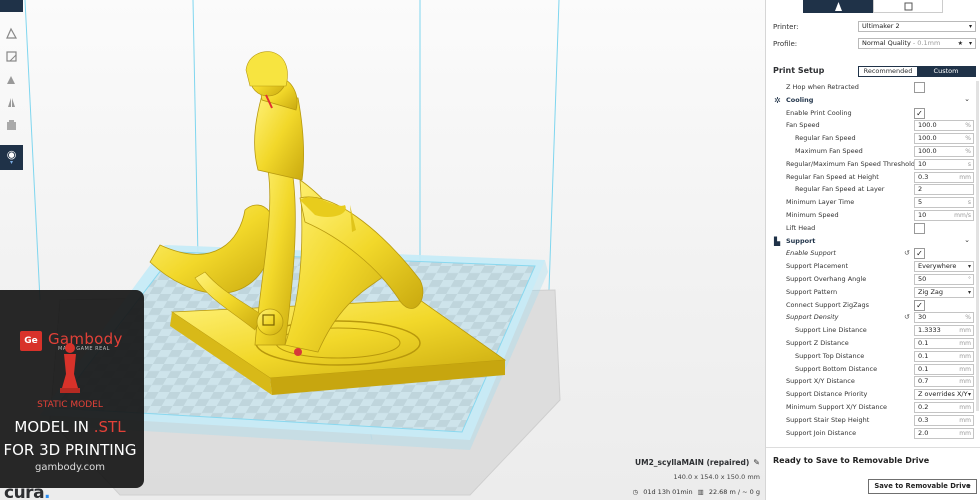  What do you see at coordinates (944, 433) in the screenshot?
I see `setting-input: 2.0 mm` at bounding box center [944, 433].